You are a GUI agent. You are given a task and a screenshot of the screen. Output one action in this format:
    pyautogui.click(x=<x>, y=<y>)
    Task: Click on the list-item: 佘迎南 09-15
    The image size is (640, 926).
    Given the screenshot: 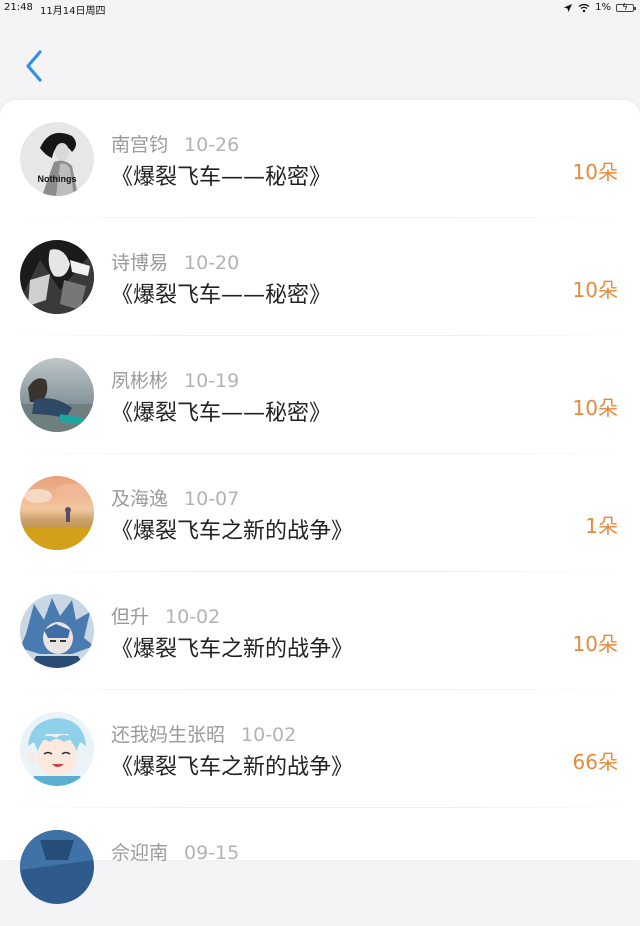 What is the action you would take?
    pyautogui.click(x=320, y=867)
    